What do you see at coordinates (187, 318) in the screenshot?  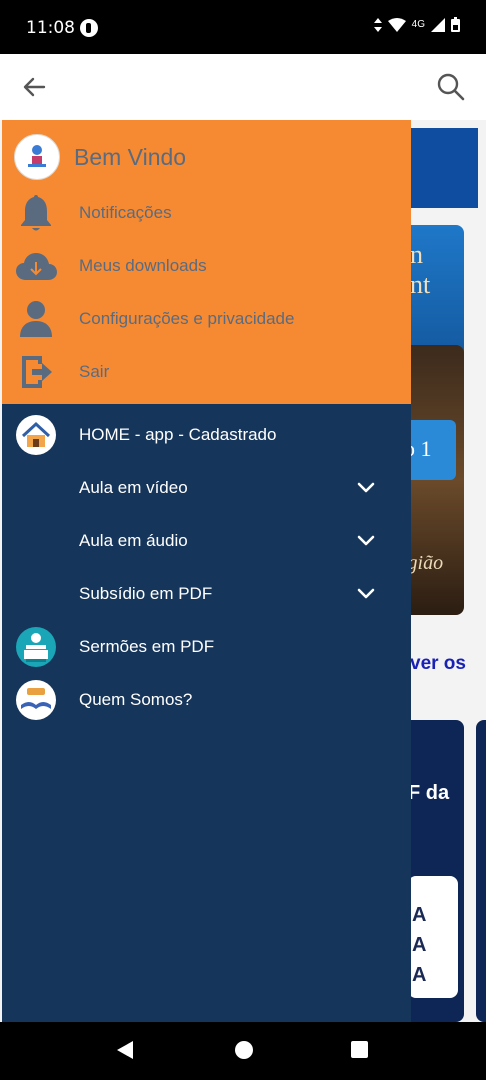 I see `menu-label: Configurações e privacidade` at bounding box center [187, 318].